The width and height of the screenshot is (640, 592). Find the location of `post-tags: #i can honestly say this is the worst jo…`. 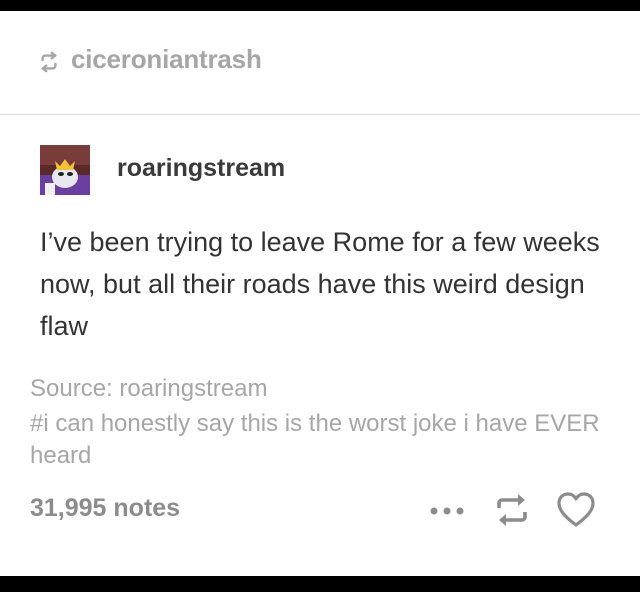

post-tags: #i can honestly say this is the worst jo… is located at coordinates (330, 440).